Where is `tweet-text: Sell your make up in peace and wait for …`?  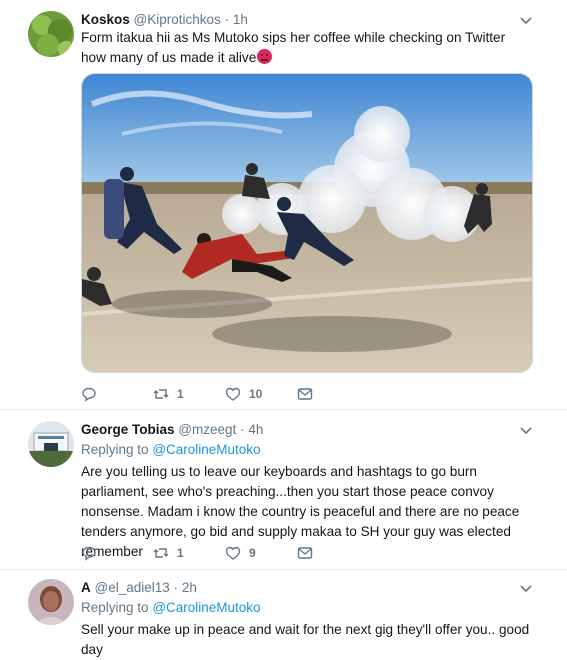 tweet-text: Sell your make up in peace and wait for … is located at coordinates (305, 639).